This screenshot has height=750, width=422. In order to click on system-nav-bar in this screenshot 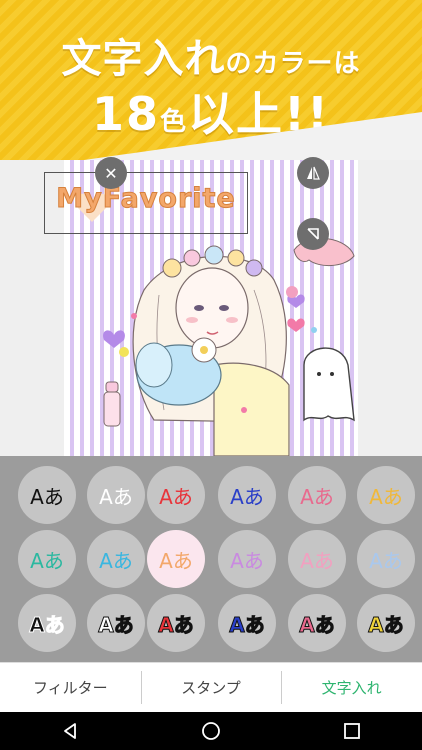, I will do `click(211, 731)`.